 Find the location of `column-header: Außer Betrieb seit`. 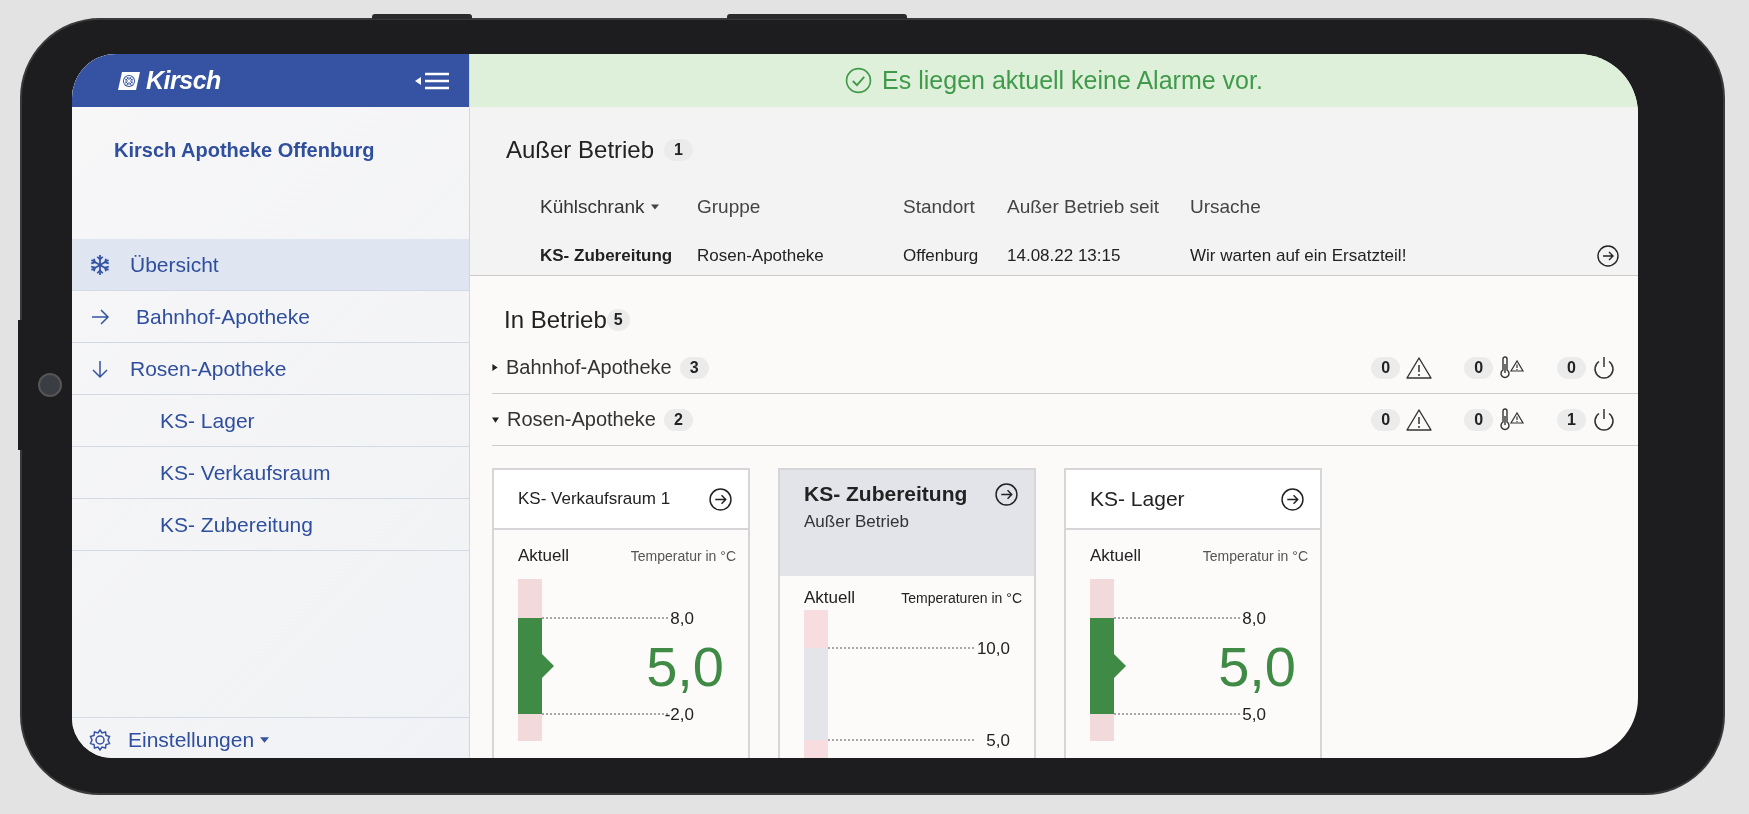

column-header: Außer Betrieb seit is located at coordinates (1083, 207).